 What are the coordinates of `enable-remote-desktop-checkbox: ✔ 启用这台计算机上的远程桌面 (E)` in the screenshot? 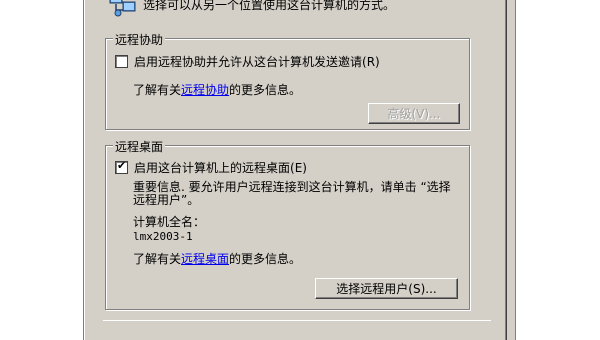 It's located at (211, 167).